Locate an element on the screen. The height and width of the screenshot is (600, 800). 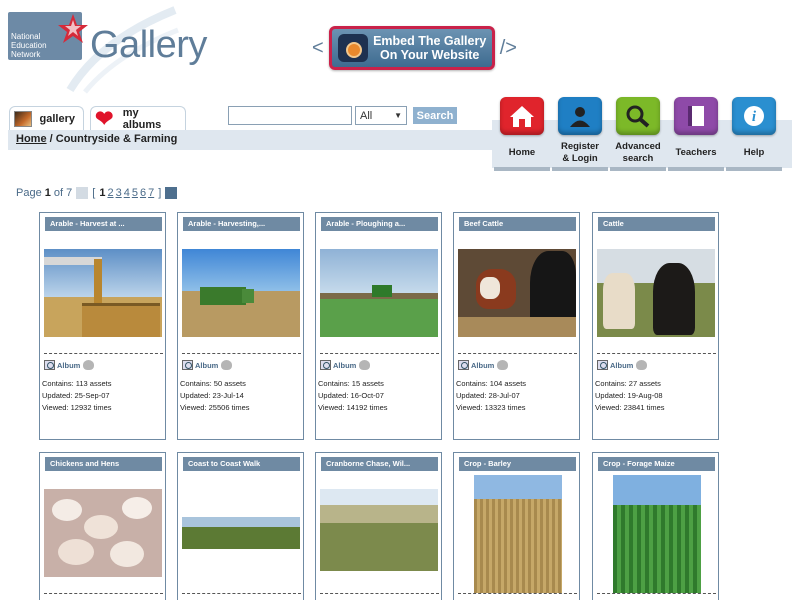
logo-text-line: Network is located at coordinates (26, 54).